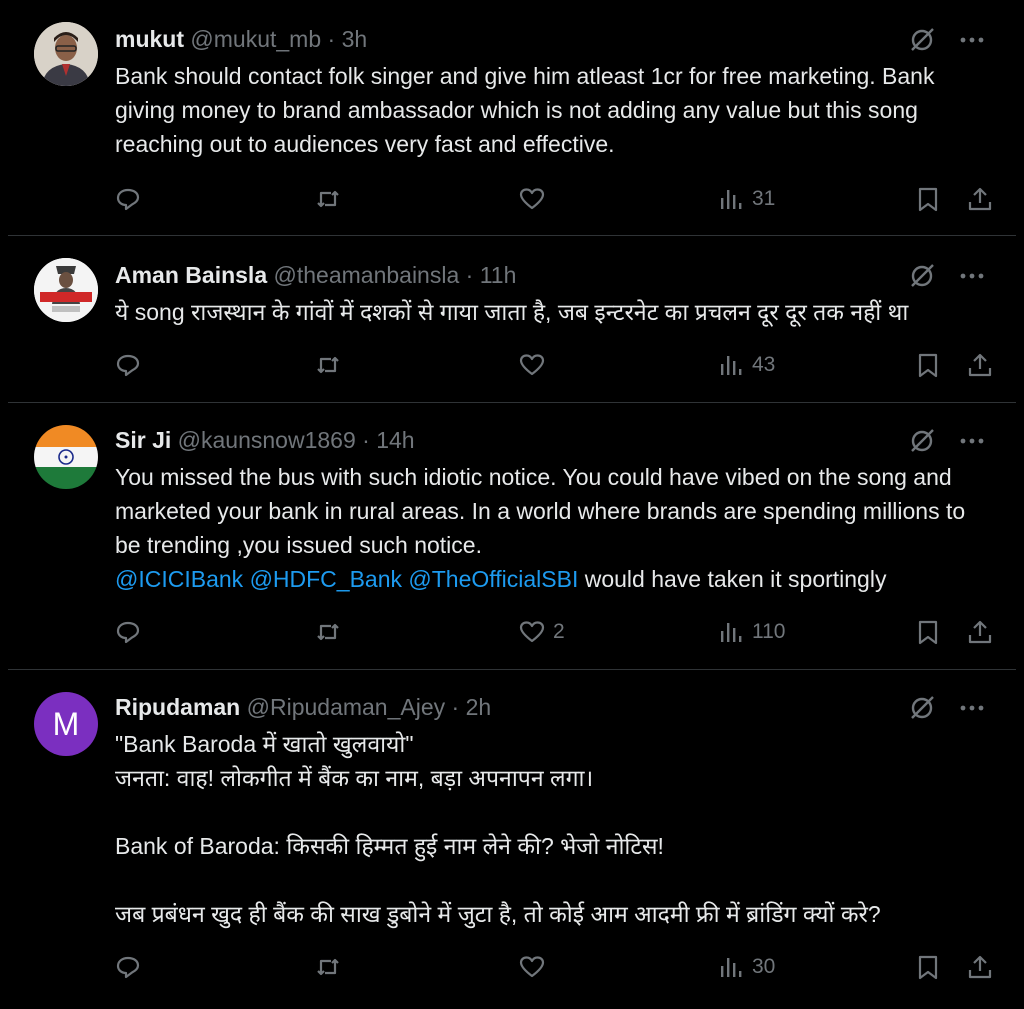 The height and width of the screenshot is (1009, 1024). I want to click on views-button: 43, so click(746, 365).